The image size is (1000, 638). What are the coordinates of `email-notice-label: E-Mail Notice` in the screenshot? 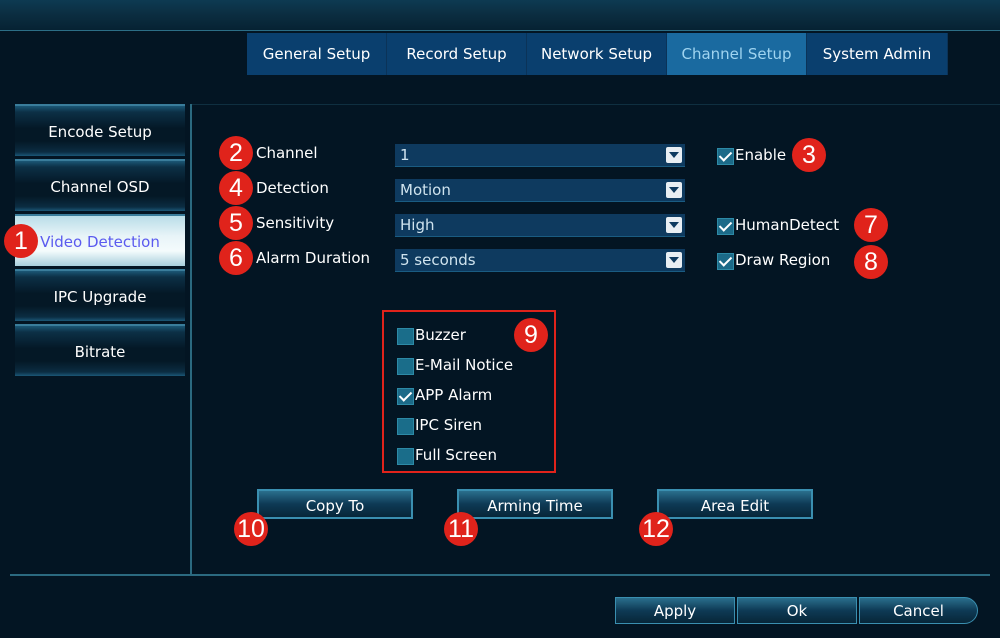 It's located at (464, 365).